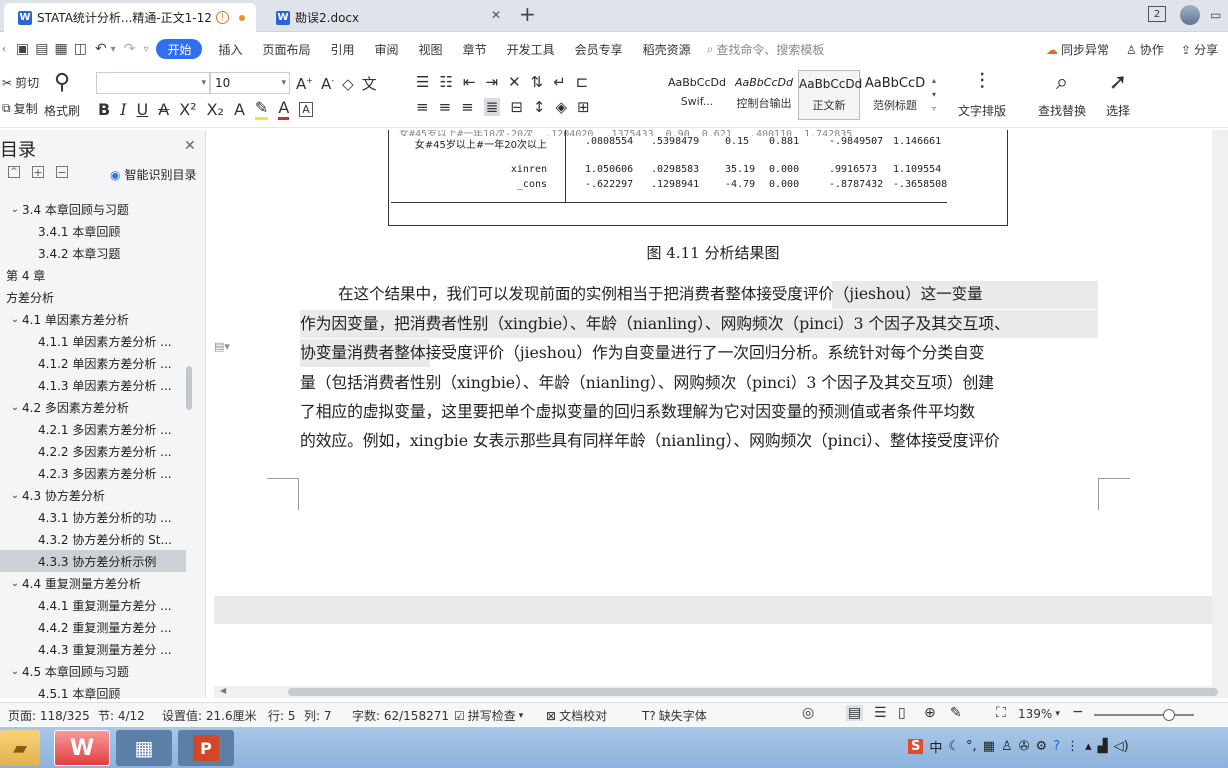  Describe the element at coordinates (1039, 714) in the screenshot. I see `zoom-select: 139% ▾` at that location.